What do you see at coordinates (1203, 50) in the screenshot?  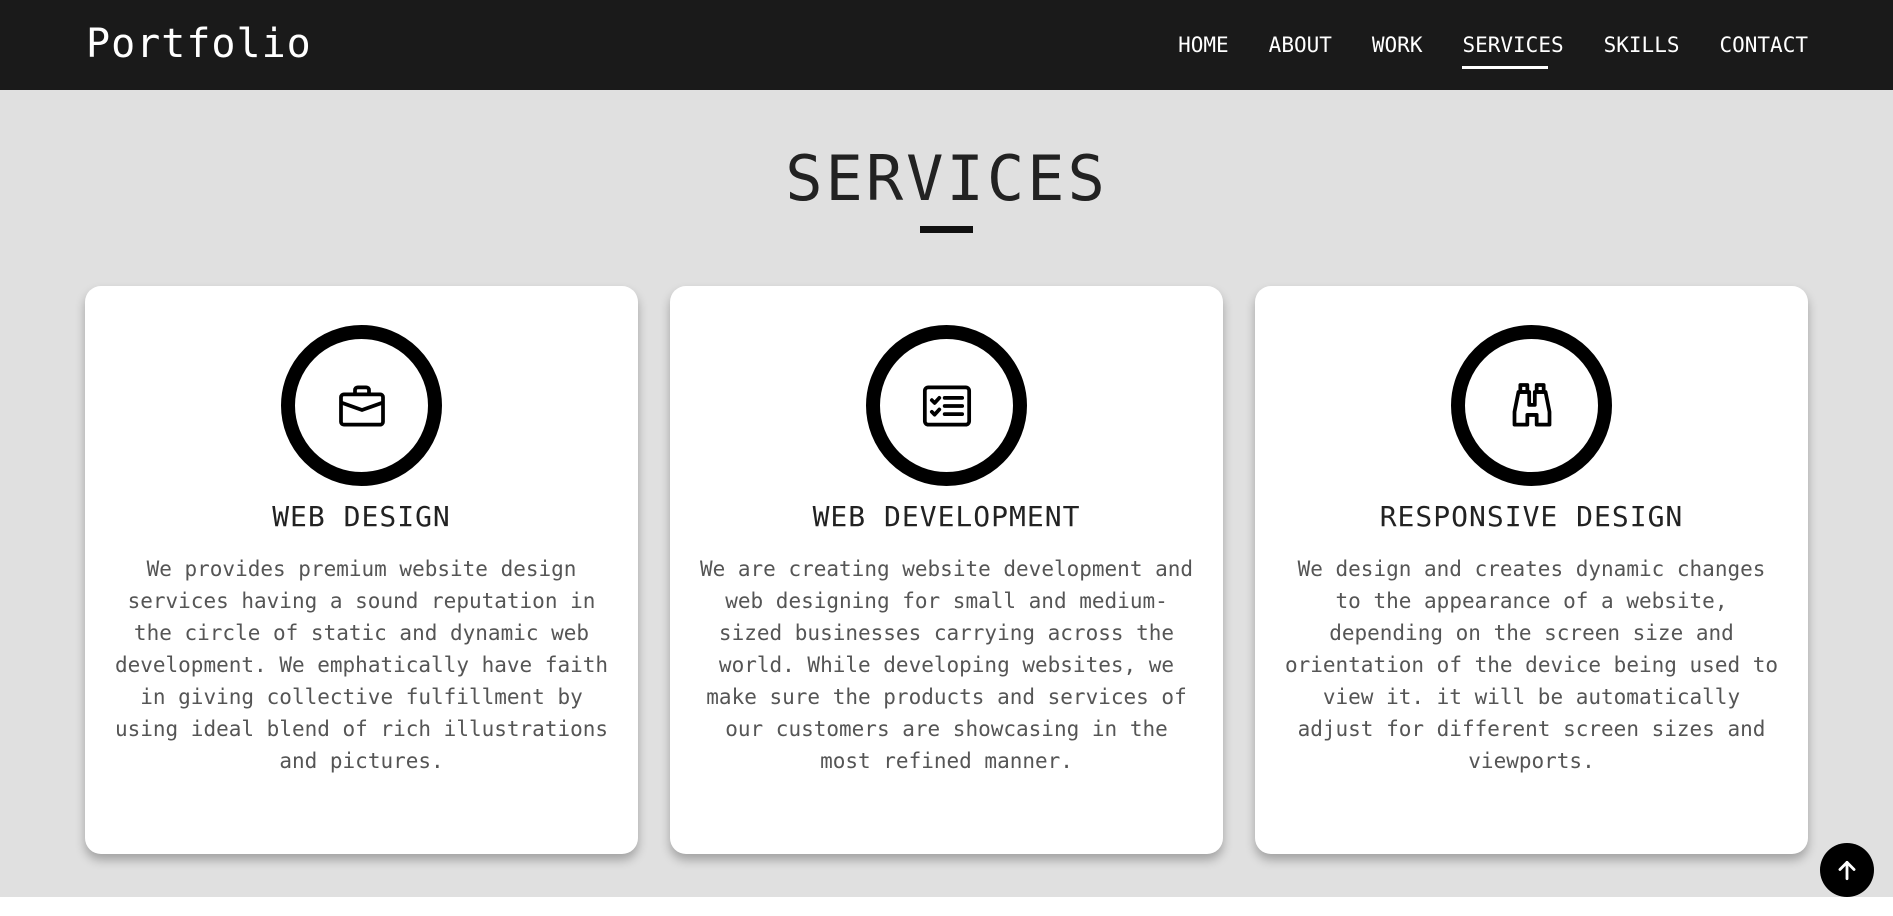 I see `nav-home: HOME` at bounding box center [1203, 50].